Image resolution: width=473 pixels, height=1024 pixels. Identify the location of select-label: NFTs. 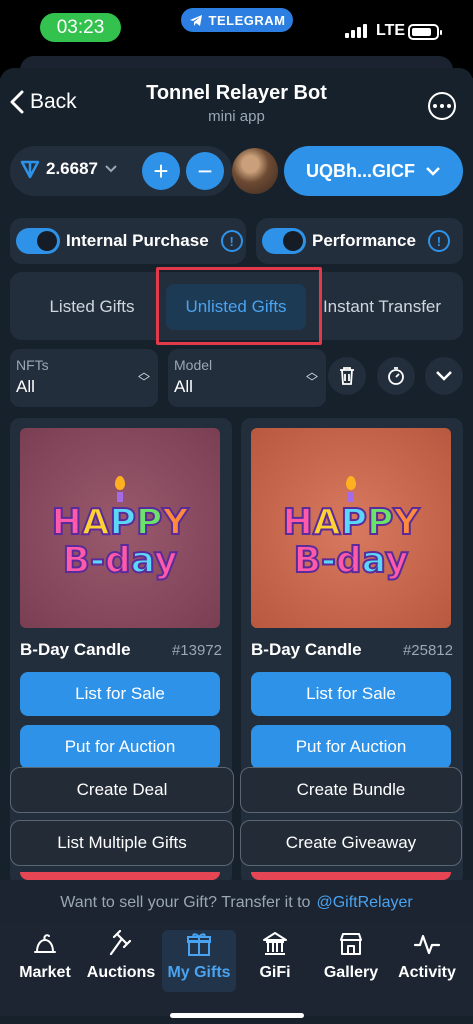
(32, 365).